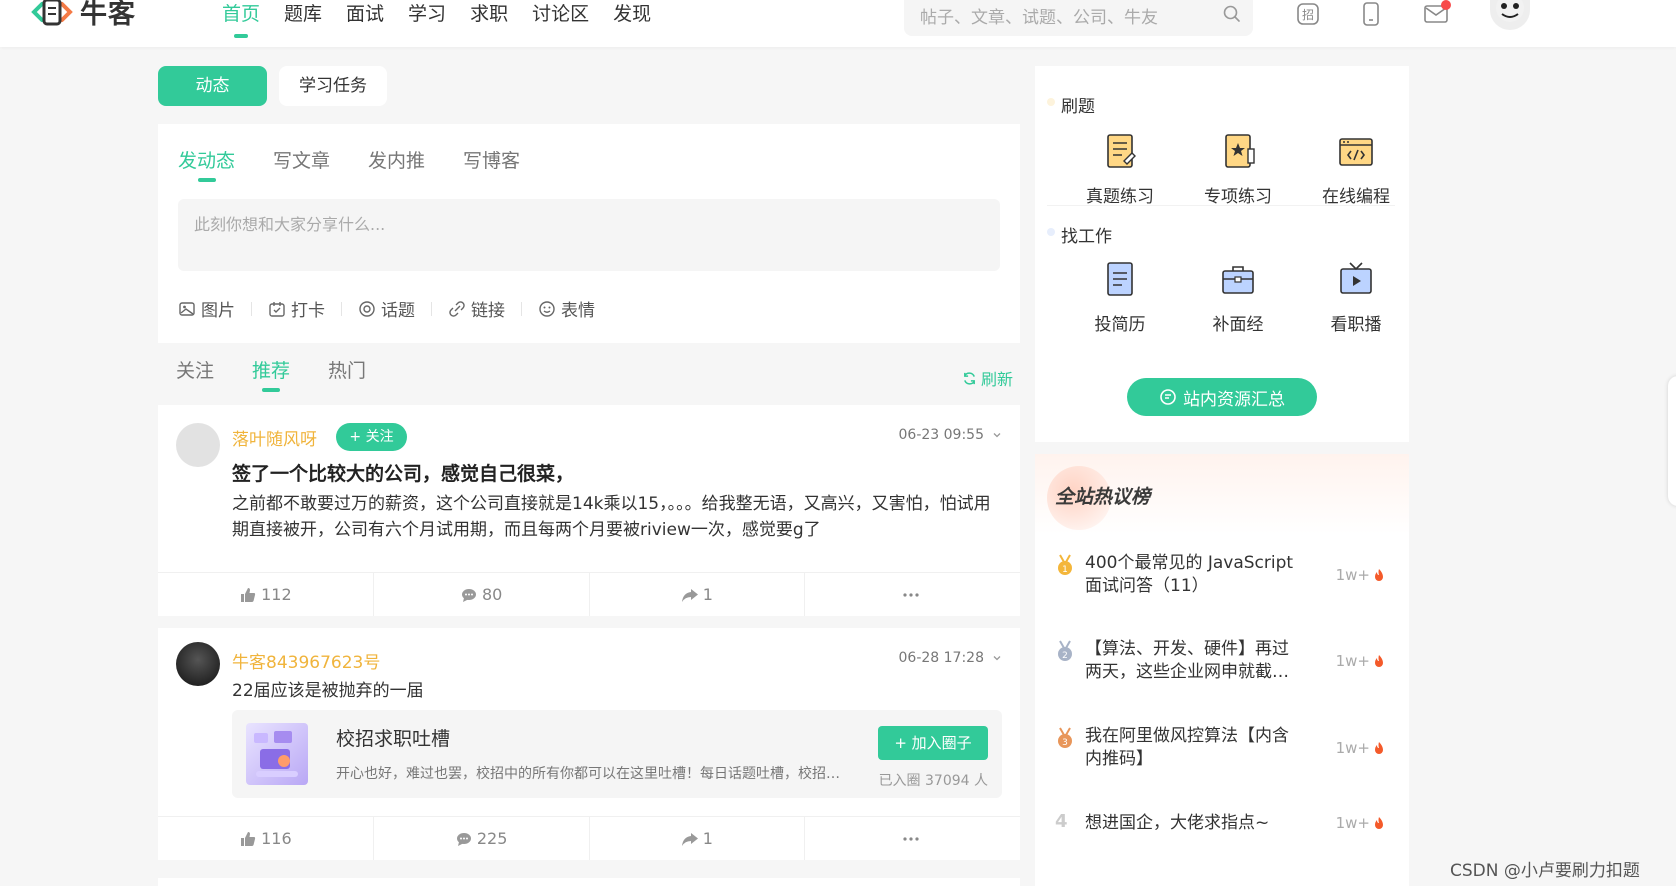 The width and height of the screenshot is (1676, 886). Describe the element at coordinates (1356, 167) in the screenshot. I see `entry-online-coding: 在线编程` at that location.